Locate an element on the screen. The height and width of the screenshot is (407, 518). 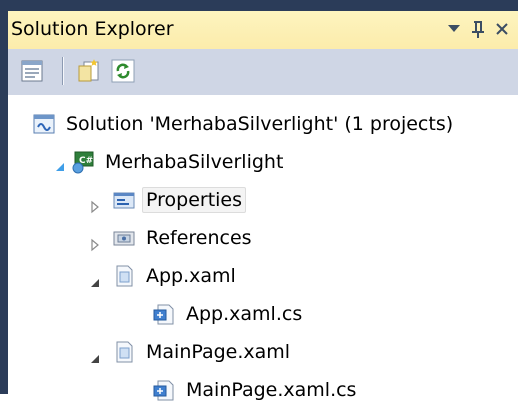
tree-node-app-xaml: App.xaml is located at coordinates (176, 276).